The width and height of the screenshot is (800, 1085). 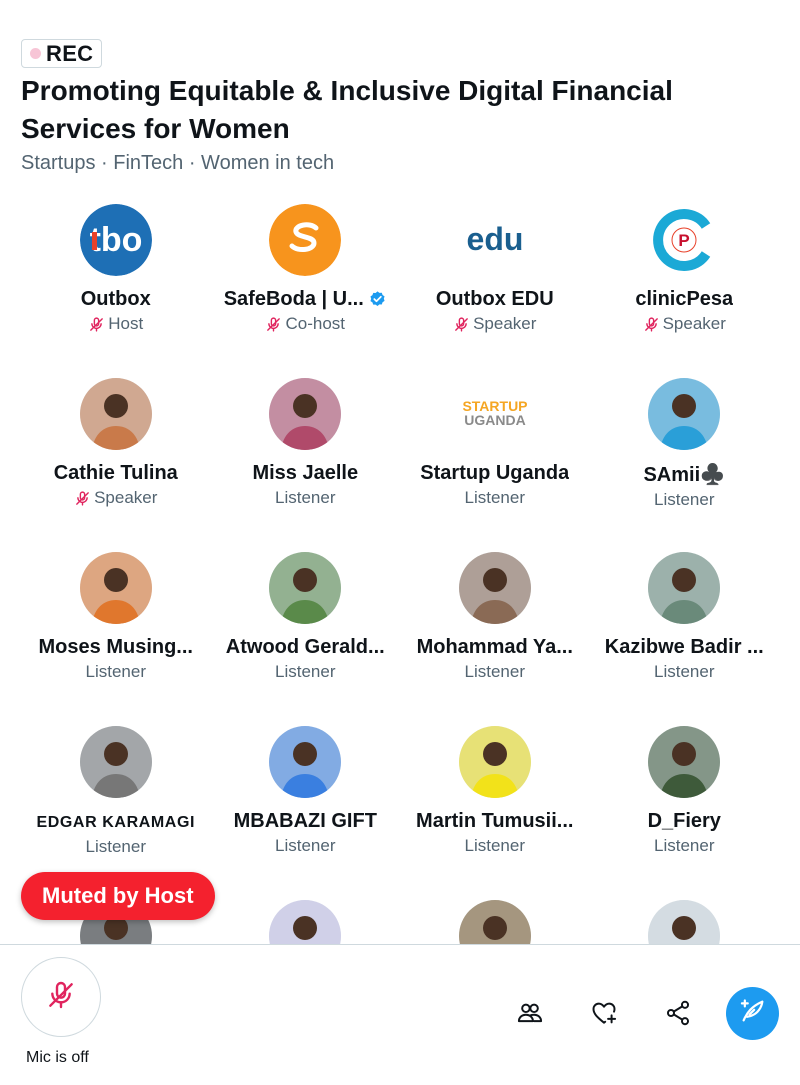 I want to click on participant-card: SafeBoda | U... Co-host, so click(x=306, y=269).